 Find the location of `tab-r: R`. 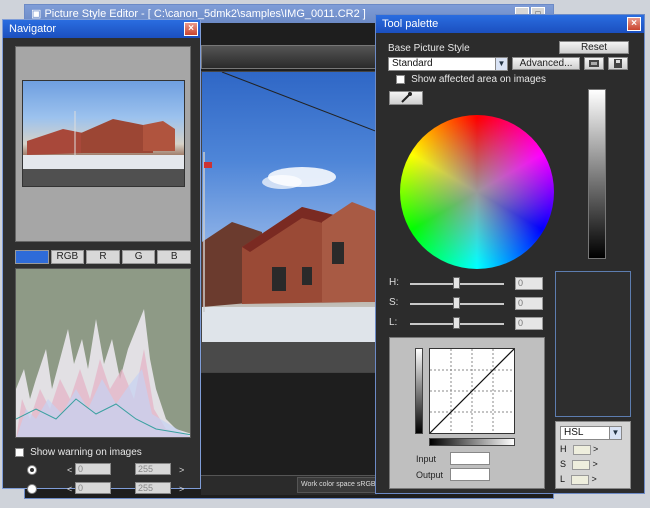

tab-r: R is located at coordinates (103, 257).